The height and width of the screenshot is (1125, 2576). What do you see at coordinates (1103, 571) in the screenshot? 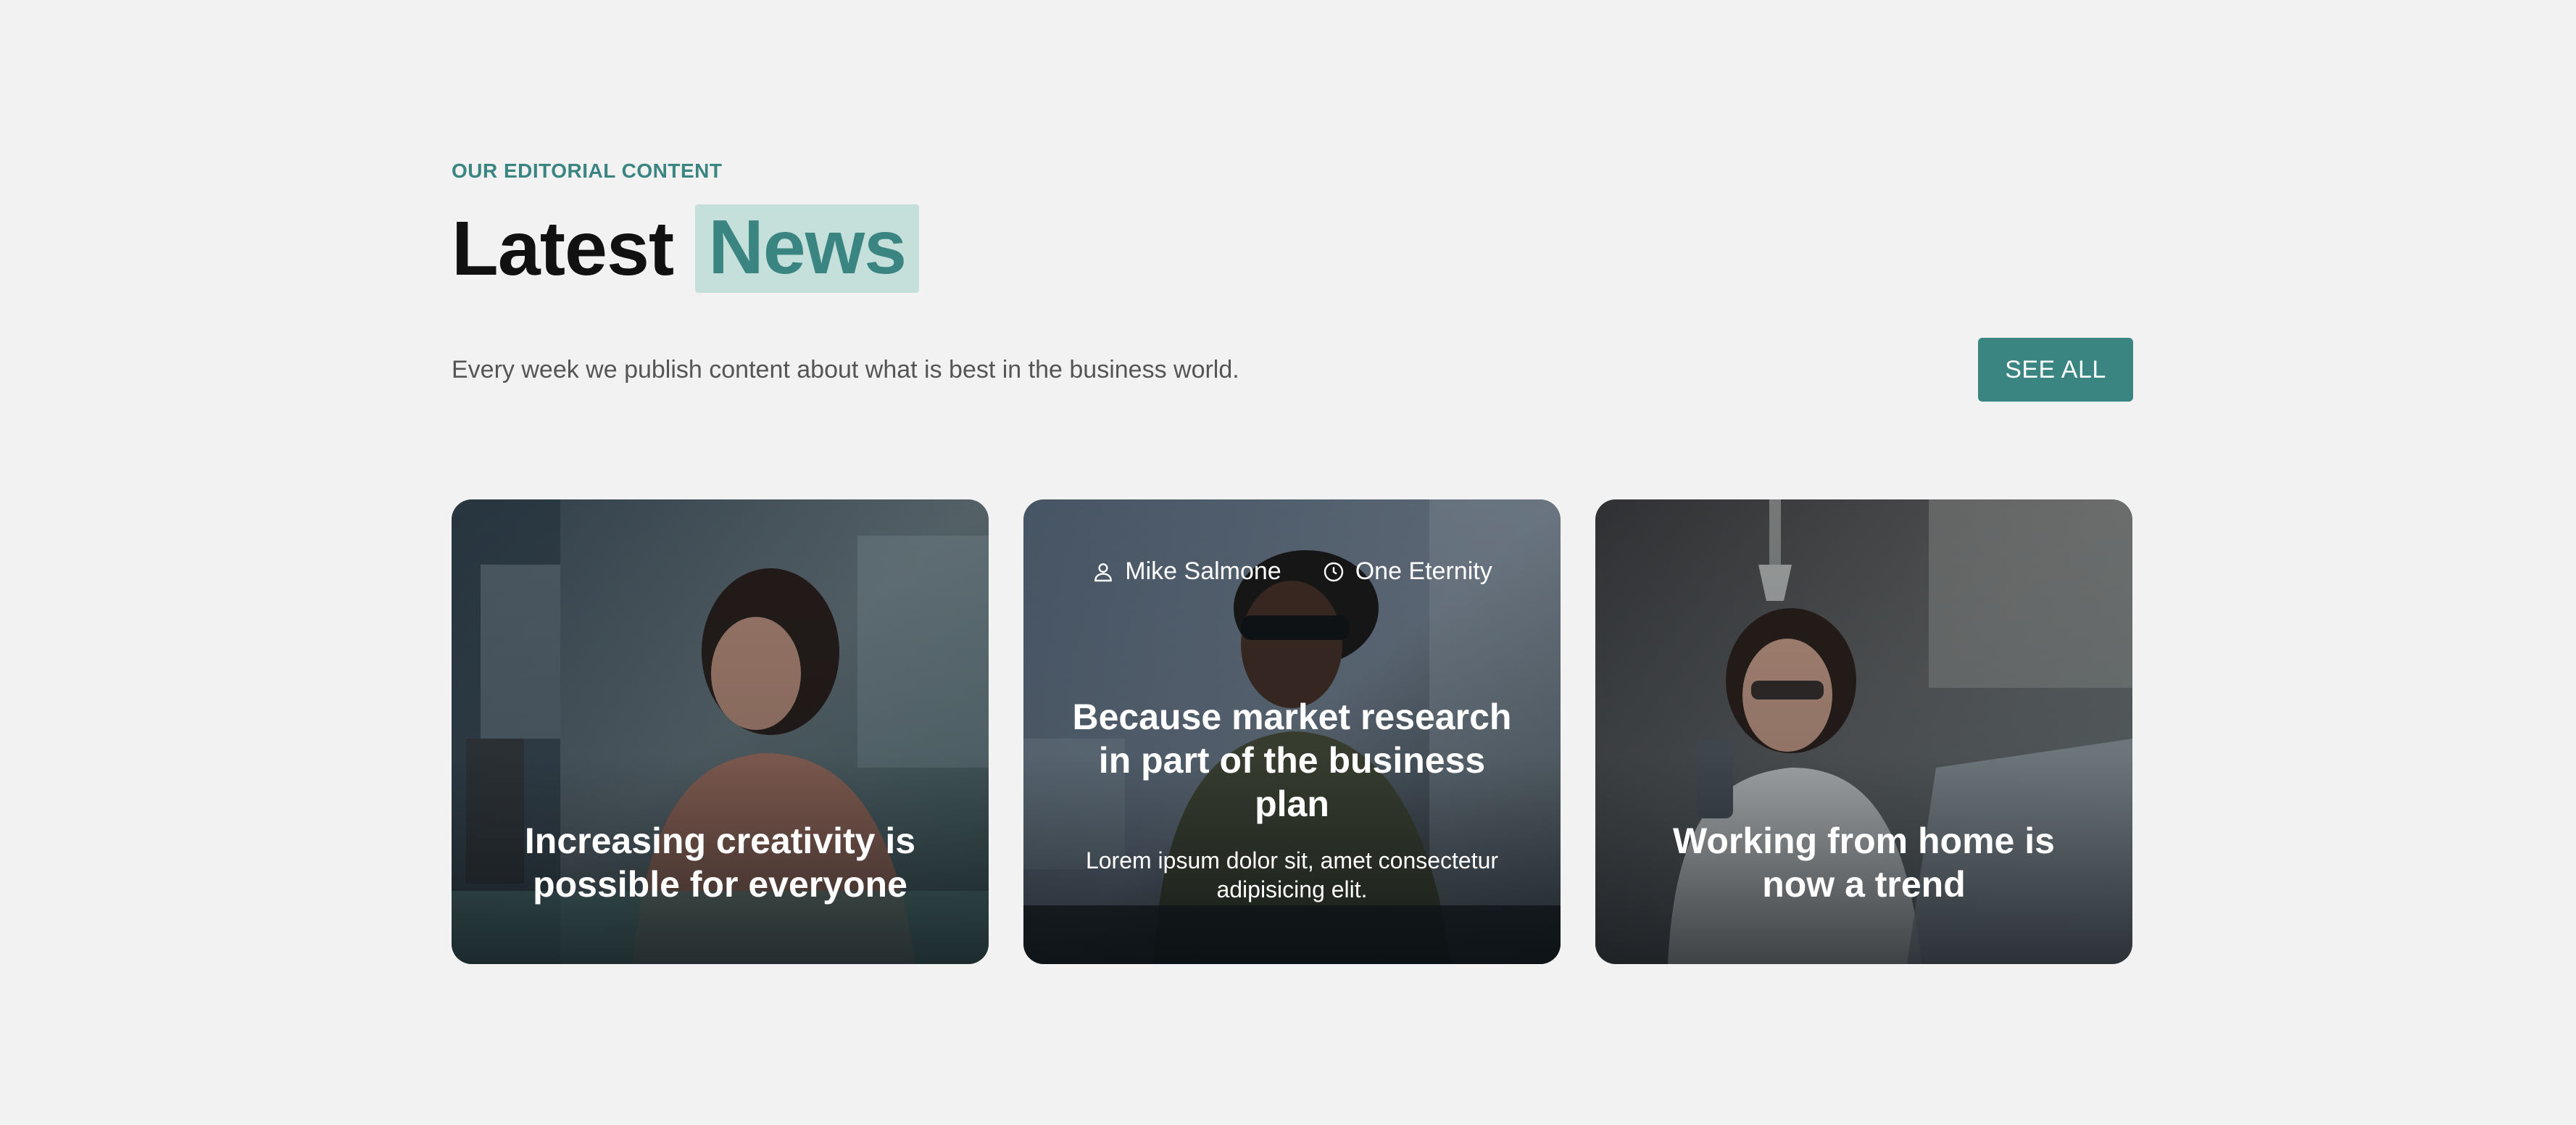
I see `user-icon` at bounding box center [1103, 571].